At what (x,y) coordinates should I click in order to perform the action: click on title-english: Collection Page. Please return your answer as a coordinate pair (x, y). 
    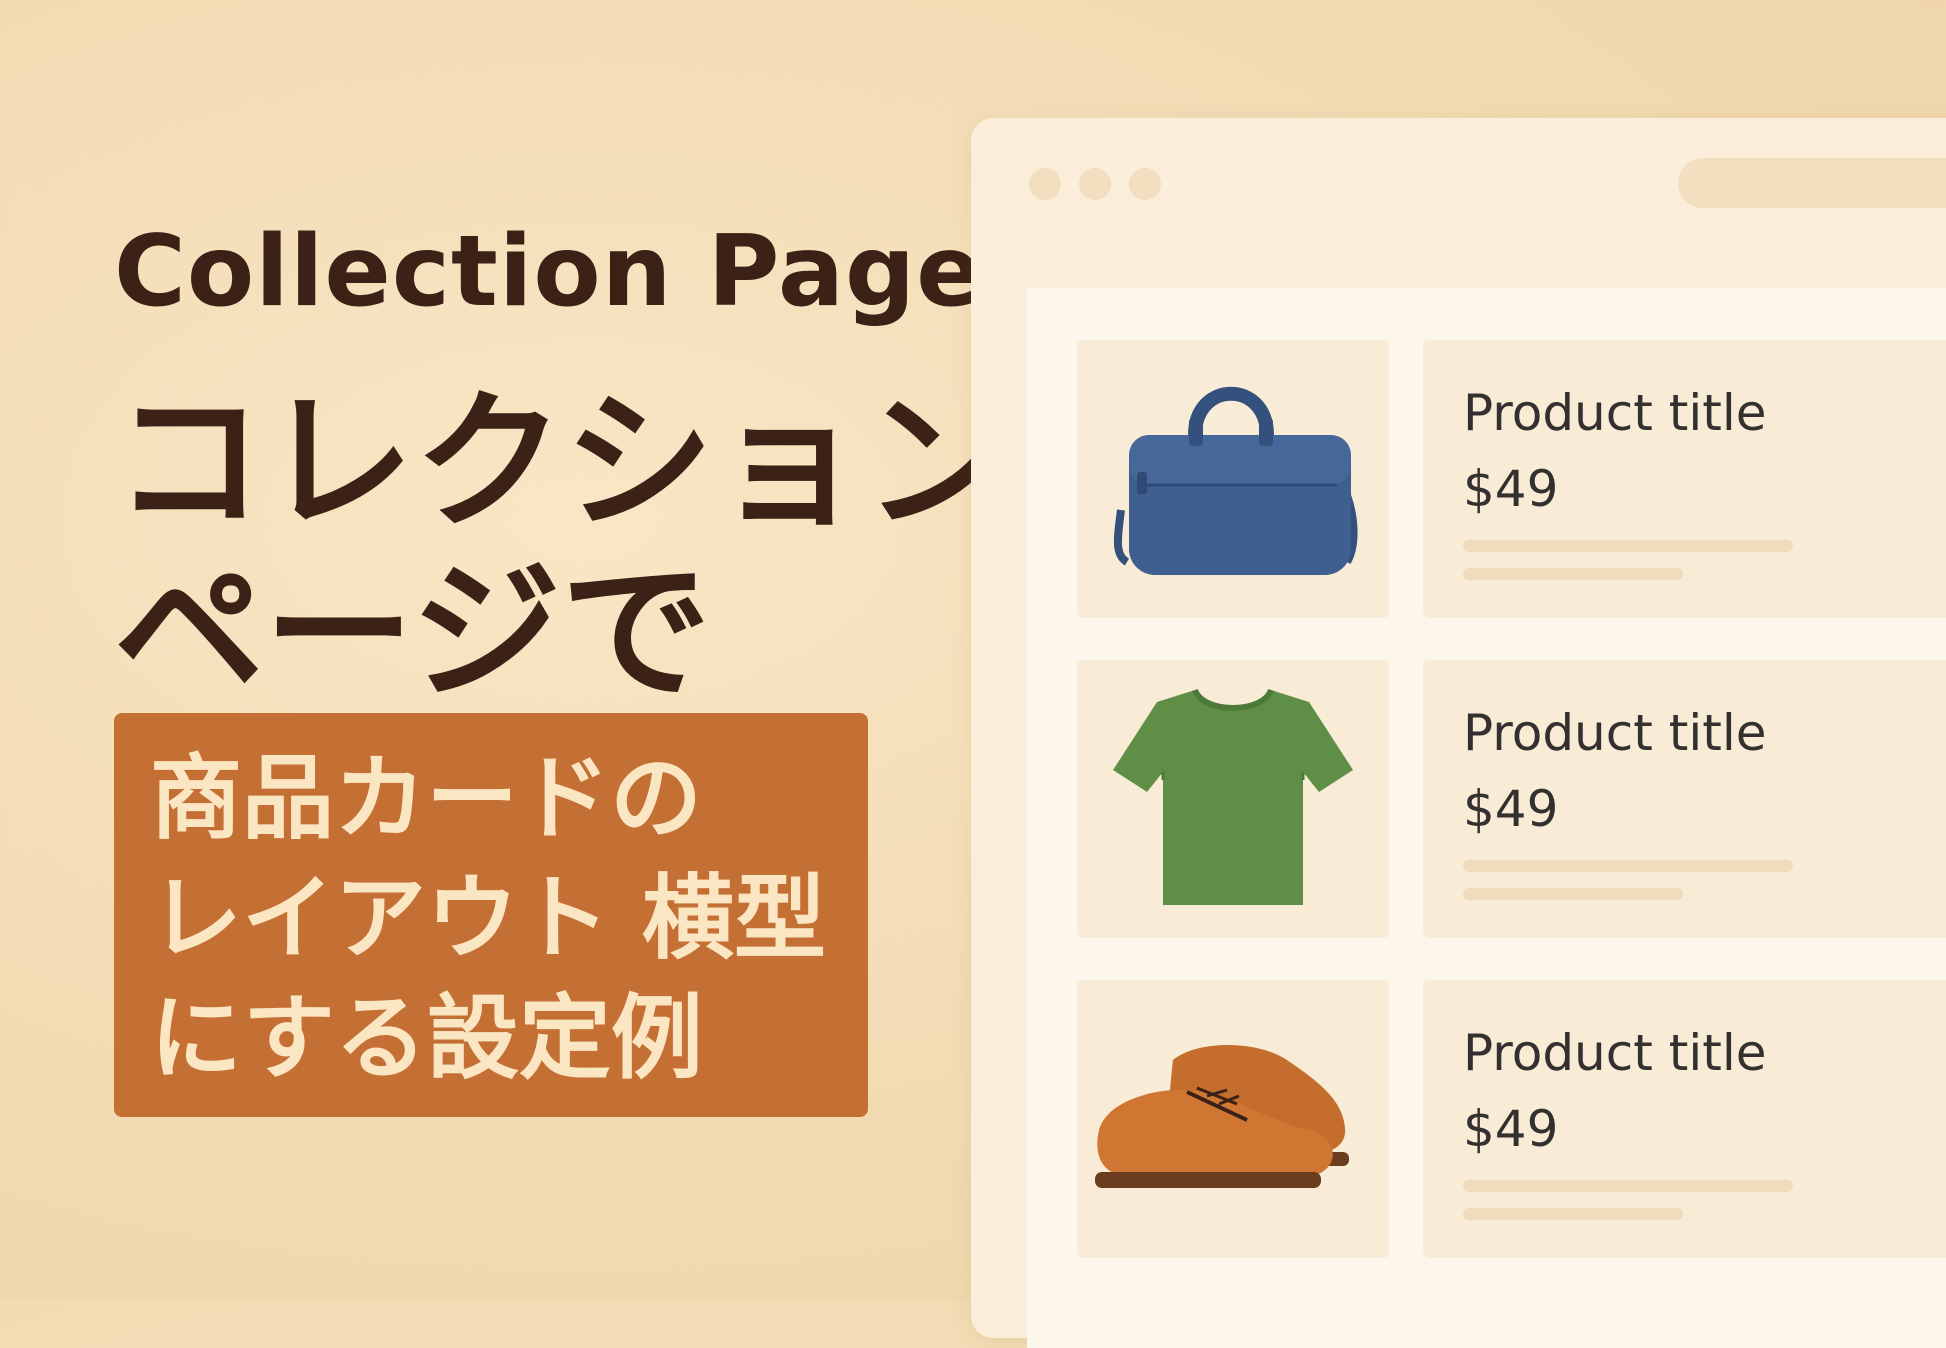
    Looking at the image, I should click on (549, 272).